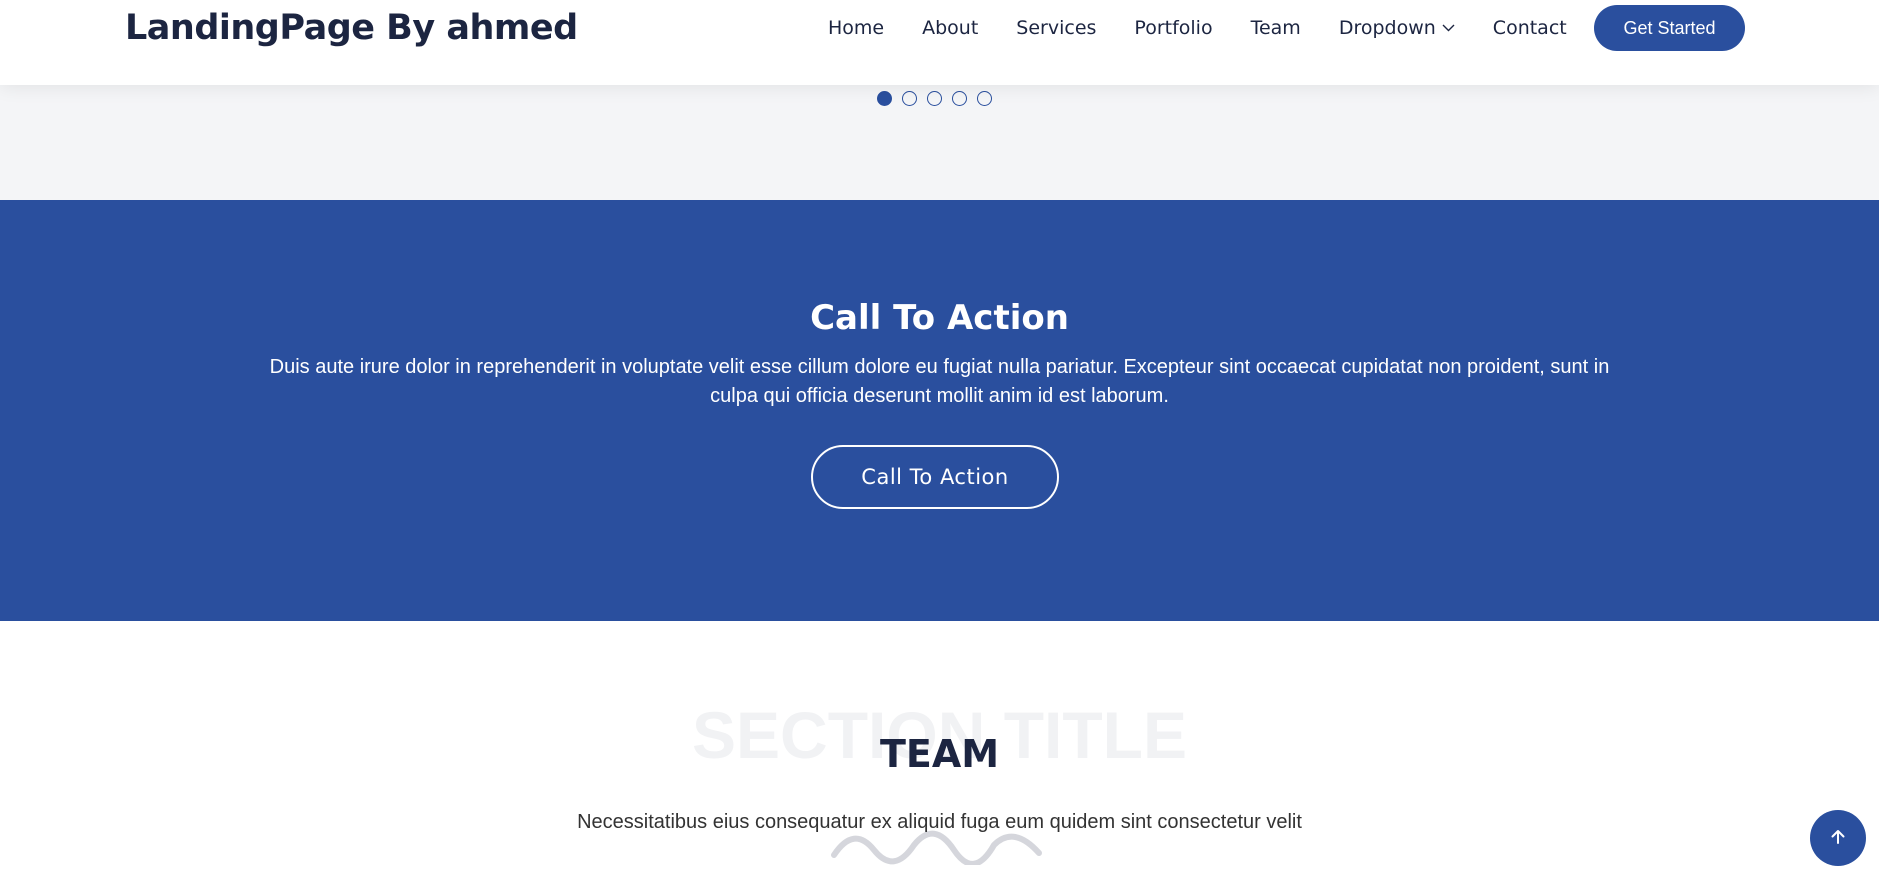  I want to click on nav-about: About, so click(950, 28).